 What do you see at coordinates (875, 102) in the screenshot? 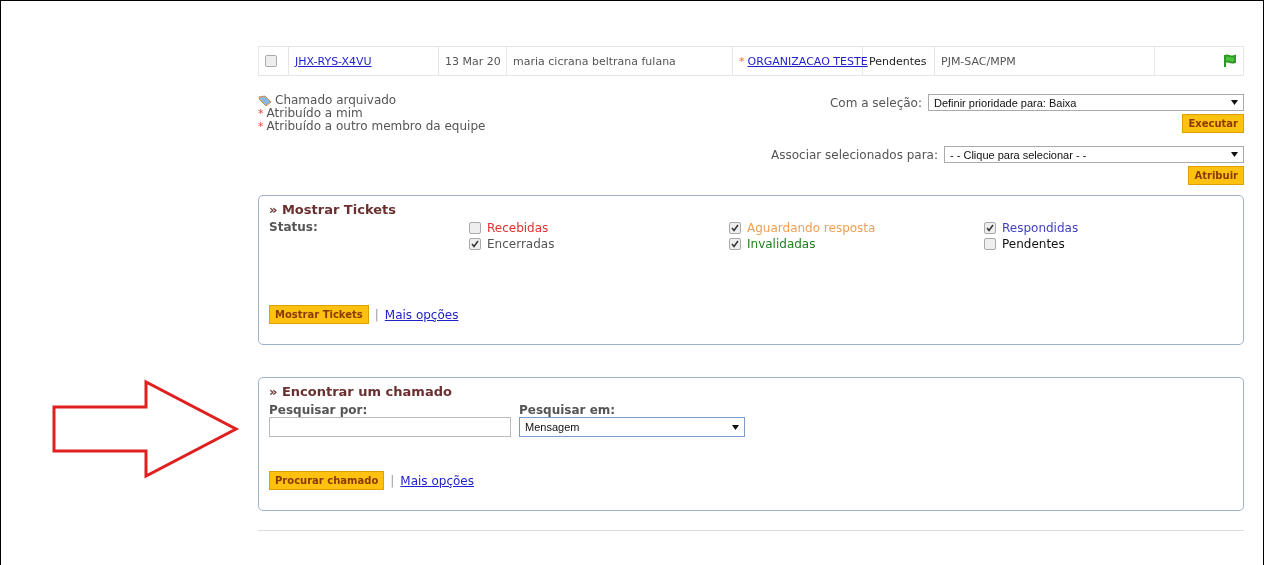
I see `action-label: Com a seleção:` at bounding box center [875, 102].